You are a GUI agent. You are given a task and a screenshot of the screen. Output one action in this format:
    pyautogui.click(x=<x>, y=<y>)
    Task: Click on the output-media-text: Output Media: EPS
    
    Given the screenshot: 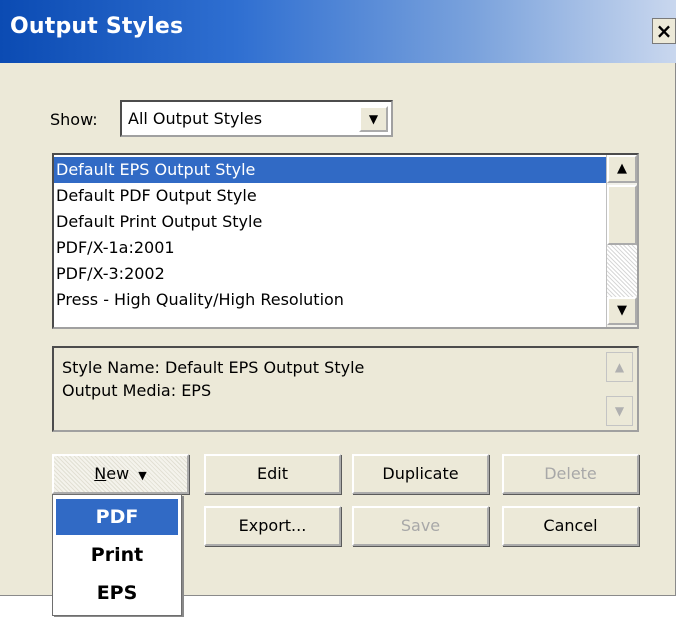 What is the action you would take?
    pyautogui.click(x=137, y=390)
    